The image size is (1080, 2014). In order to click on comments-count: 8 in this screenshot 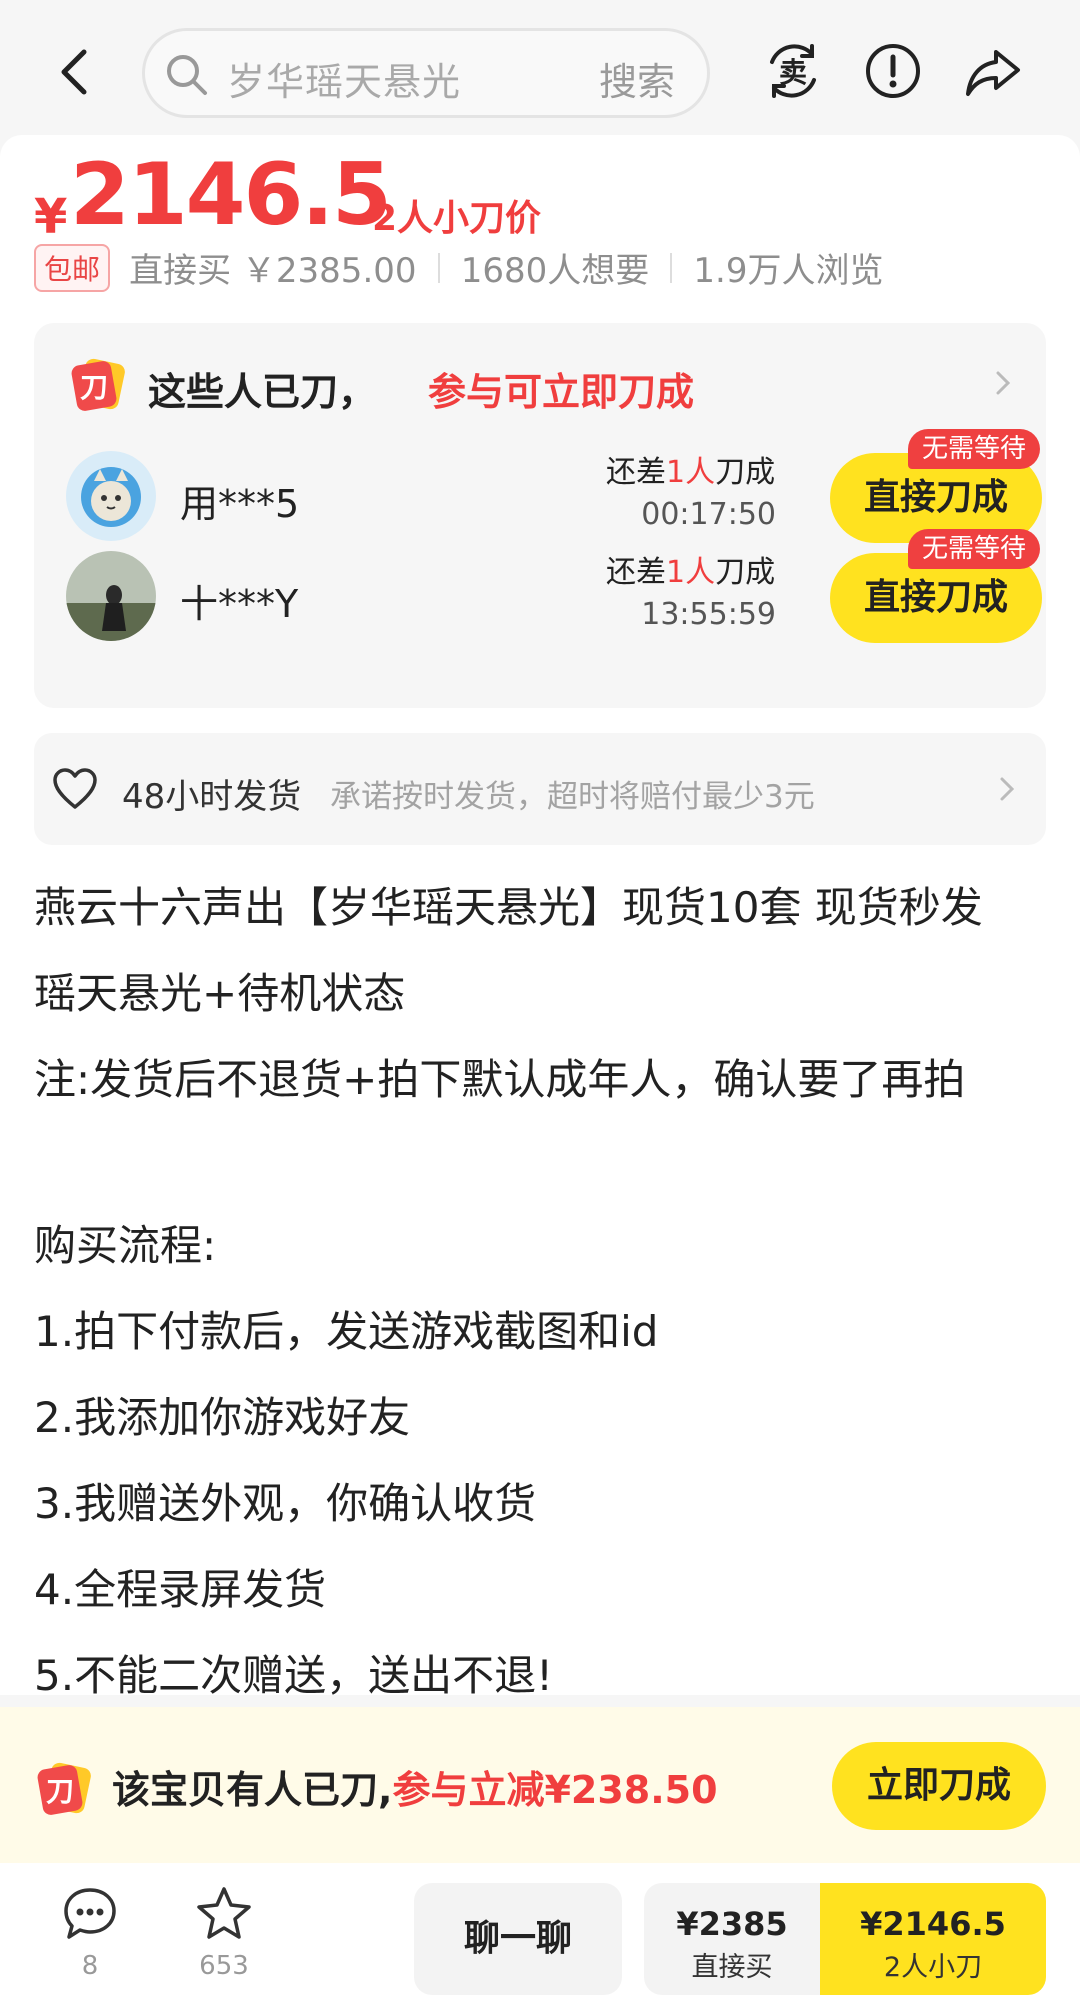, I will do `click(90, 1966)`.